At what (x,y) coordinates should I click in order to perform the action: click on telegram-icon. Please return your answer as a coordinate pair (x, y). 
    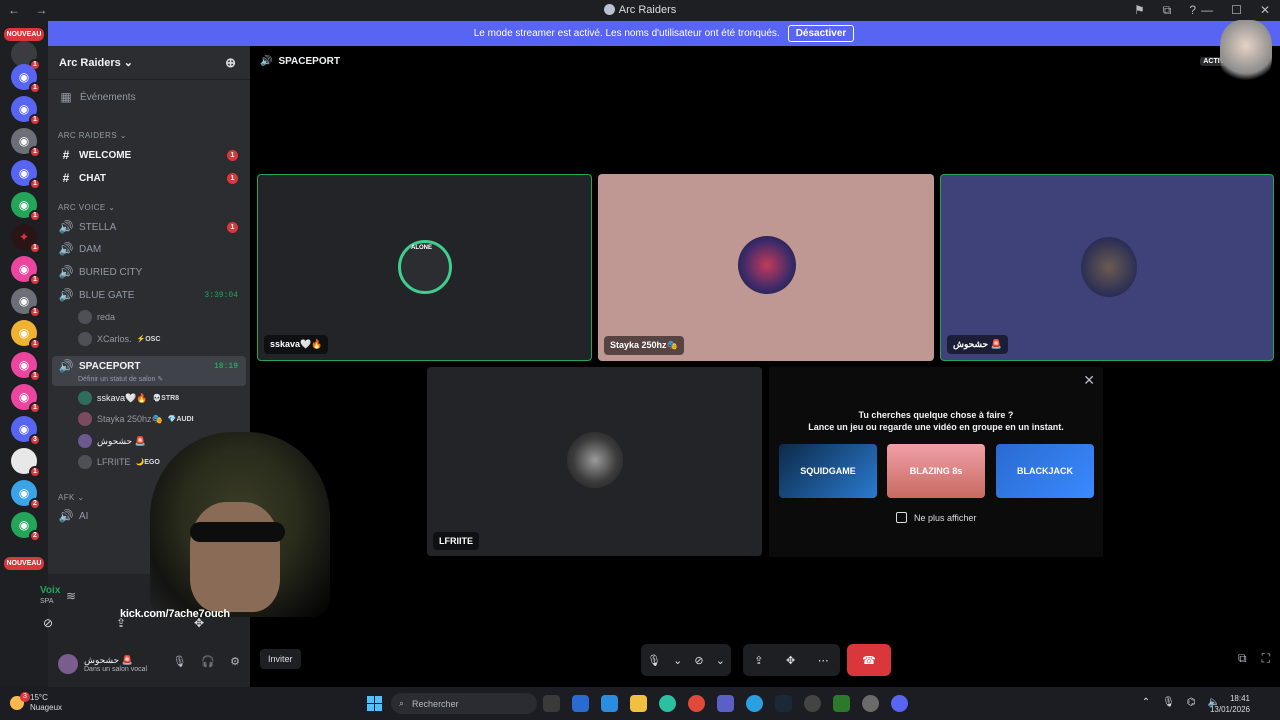
    Looking at the image, I should click on (754, 703).